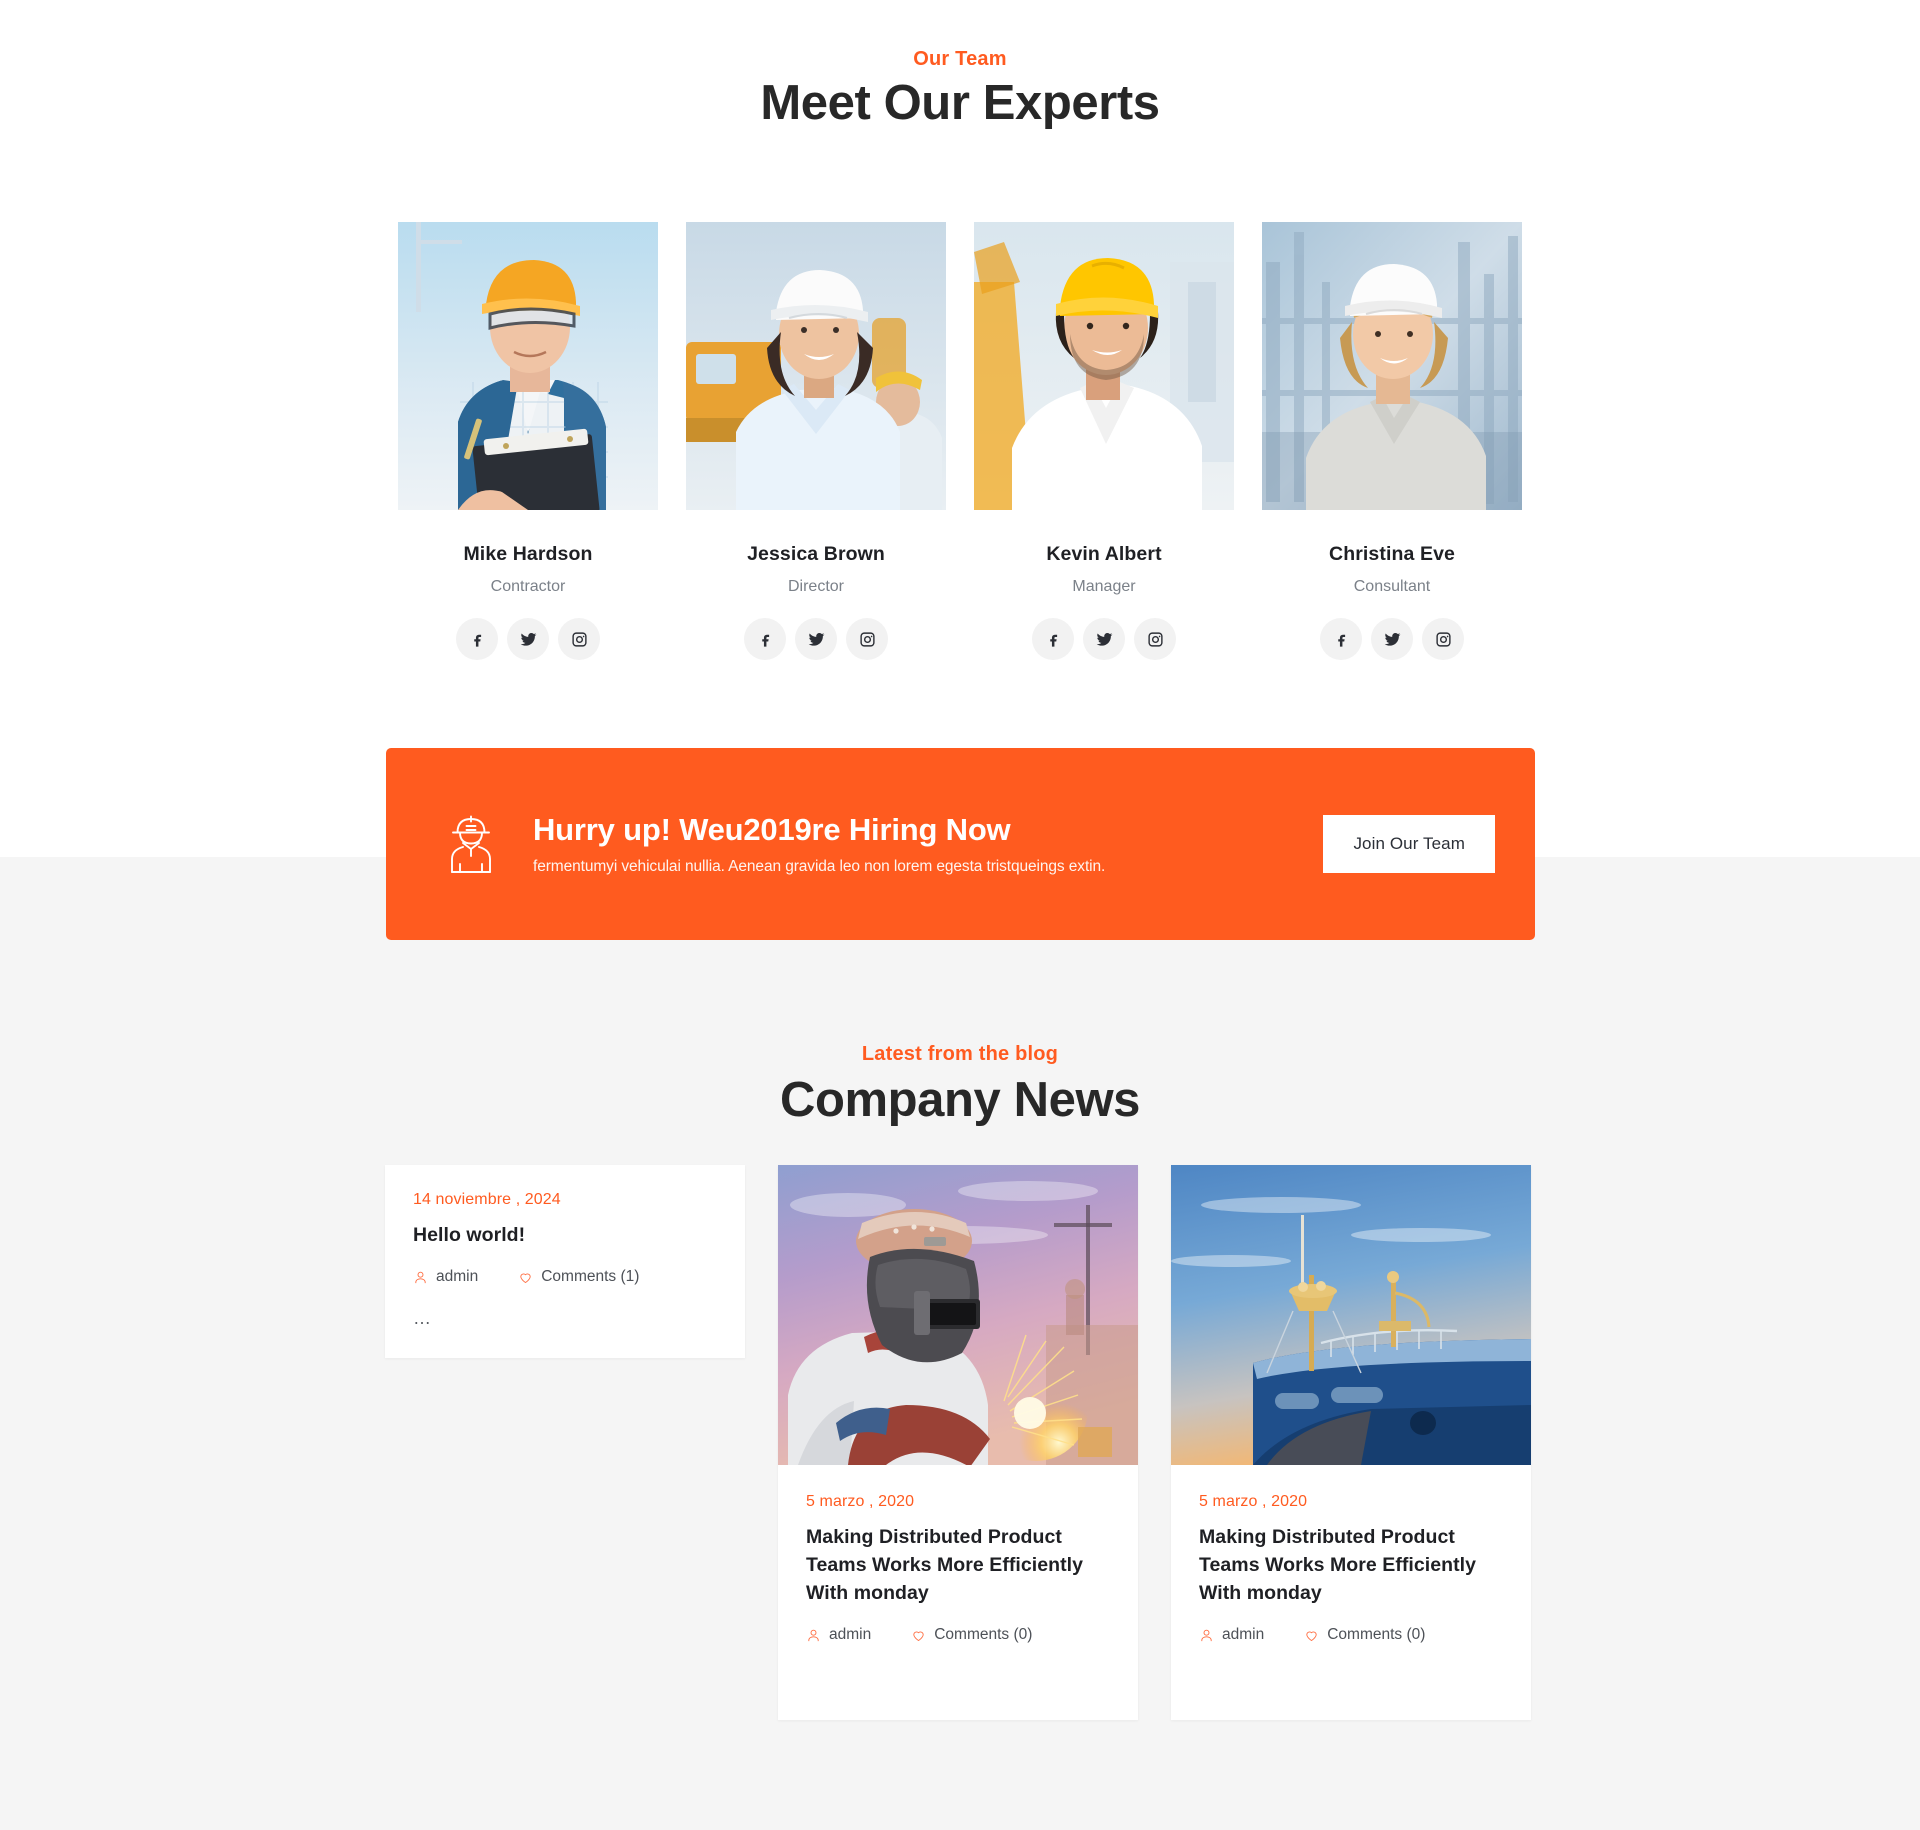  I want to click on hiring-banner-title: Hurry up! Weu2019re Hiring Now, so click(772, 829).